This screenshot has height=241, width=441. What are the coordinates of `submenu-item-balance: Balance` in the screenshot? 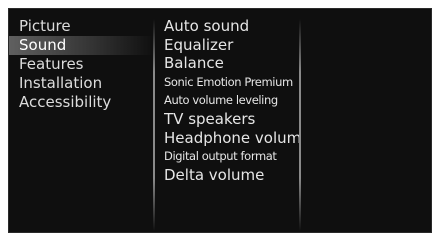 It's located at (231, 63).